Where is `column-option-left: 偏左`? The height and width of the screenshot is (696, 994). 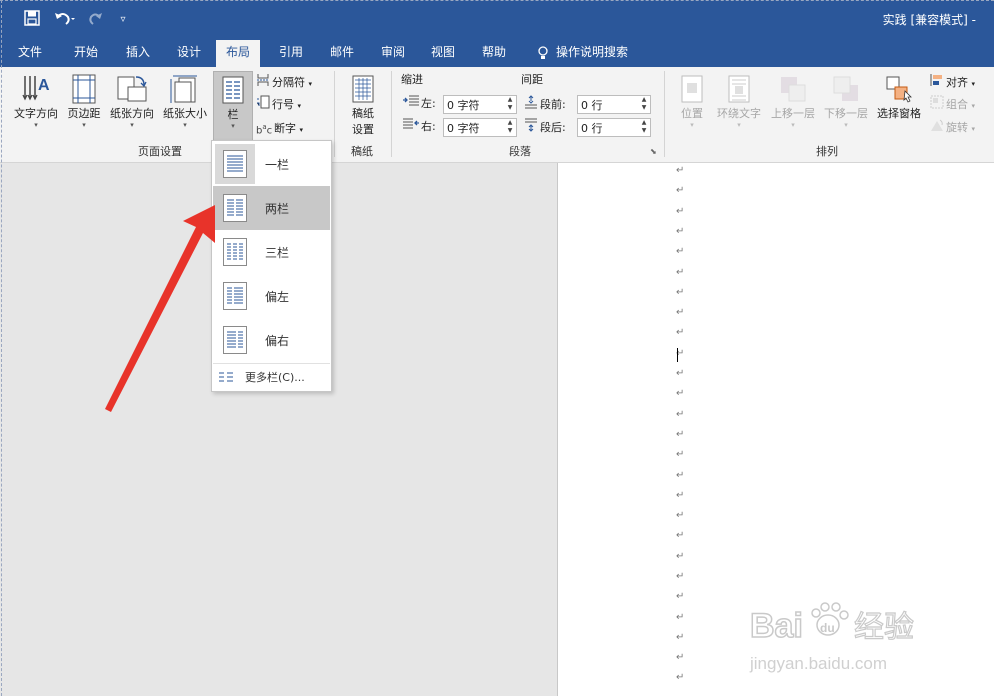
column-option-left: 偏左 is located at coordinates (271, 296).